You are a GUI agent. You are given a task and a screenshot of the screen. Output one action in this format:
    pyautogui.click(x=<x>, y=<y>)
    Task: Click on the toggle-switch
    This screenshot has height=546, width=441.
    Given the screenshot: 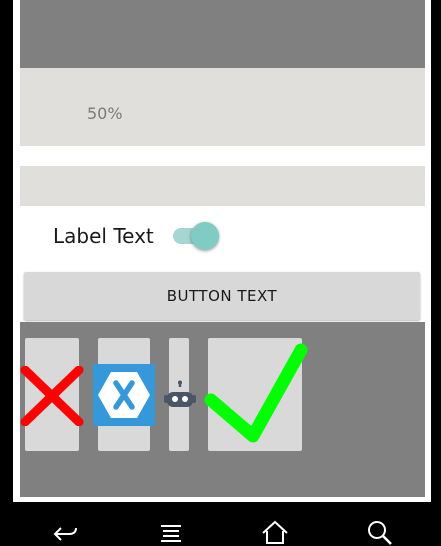 What is the action you would take?
    pyautogui.click(x=196, y=236)
    